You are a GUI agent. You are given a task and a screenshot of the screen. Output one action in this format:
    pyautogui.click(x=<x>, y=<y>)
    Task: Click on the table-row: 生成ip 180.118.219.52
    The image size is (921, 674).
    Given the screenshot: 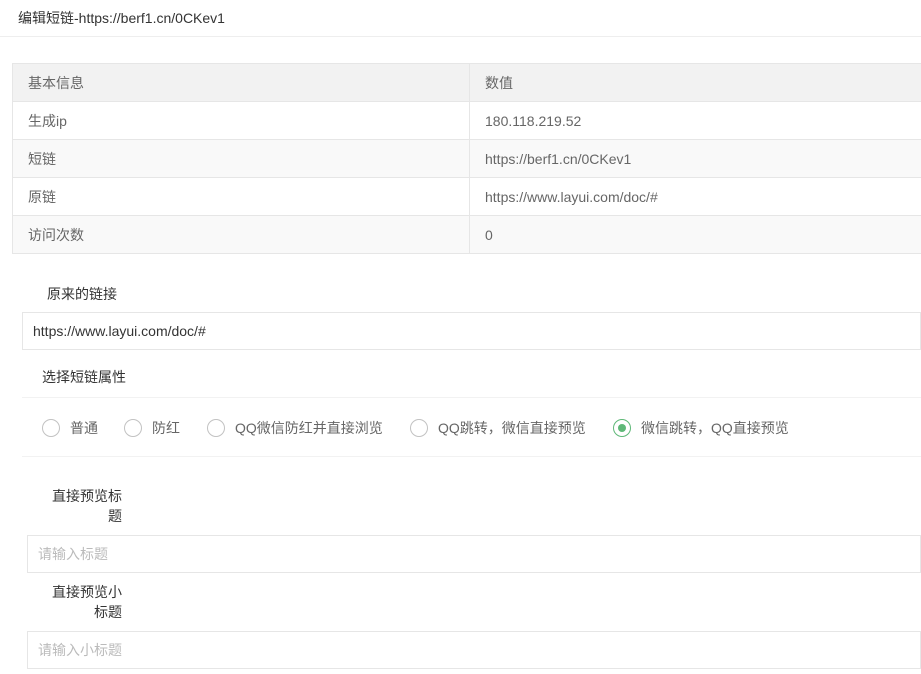 What is the action you would take?
    pyautogui.click(x=466, y=120)
    